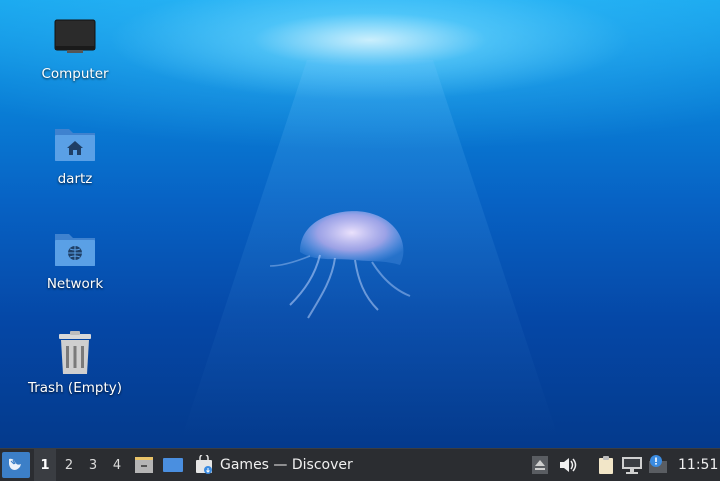  I want to click on desktop-icon-trash: Trash (Empty), so click(75, 363).